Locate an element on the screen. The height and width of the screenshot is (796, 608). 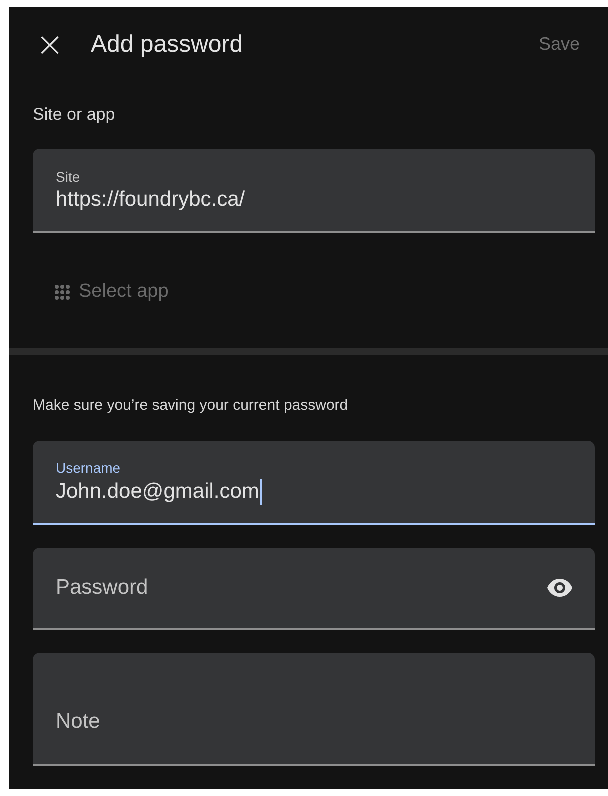
field-value: https://foundrybc.ca/ is located at coordinates (151, 200).